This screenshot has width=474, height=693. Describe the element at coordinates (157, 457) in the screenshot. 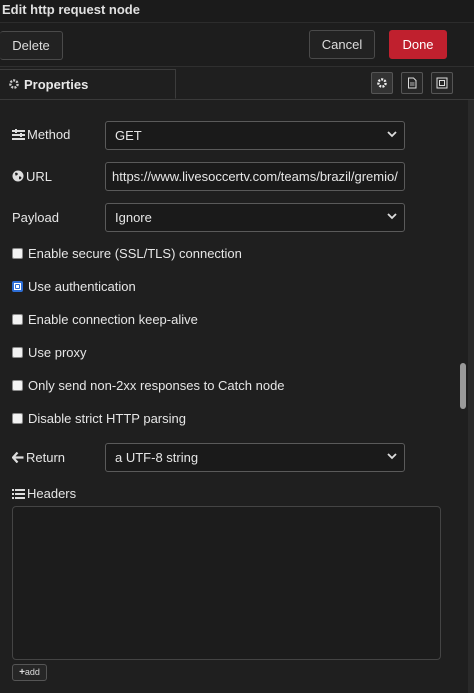

I see `return-select-value: a UTF-8 string` at that location.